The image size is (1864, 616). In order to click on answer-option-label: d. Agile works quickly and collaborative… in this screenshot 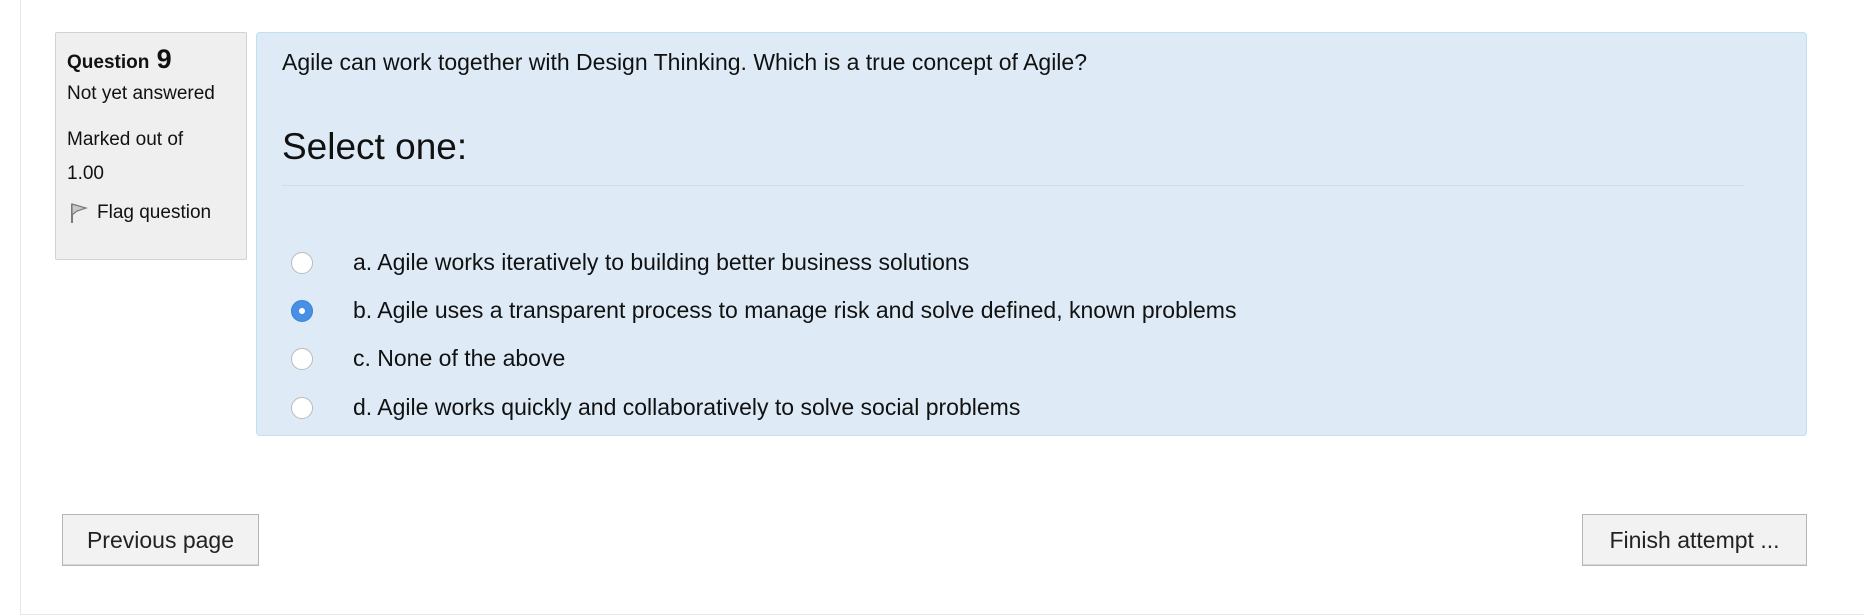, I will do `click(686, 407)`.